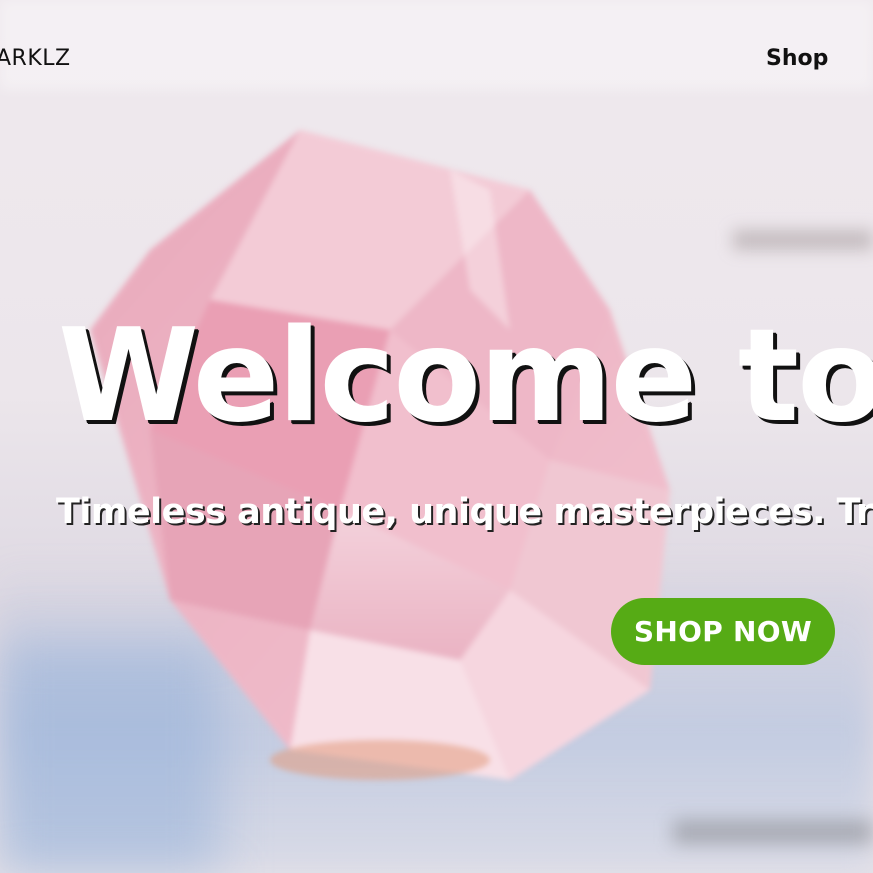 Image resolution: width=873 pixels, height=873 pixels. What do you see at coordinates (797, 58) in the screenshot?
I see `nav-link-shop: Shop` at bounding box center [797, 58].